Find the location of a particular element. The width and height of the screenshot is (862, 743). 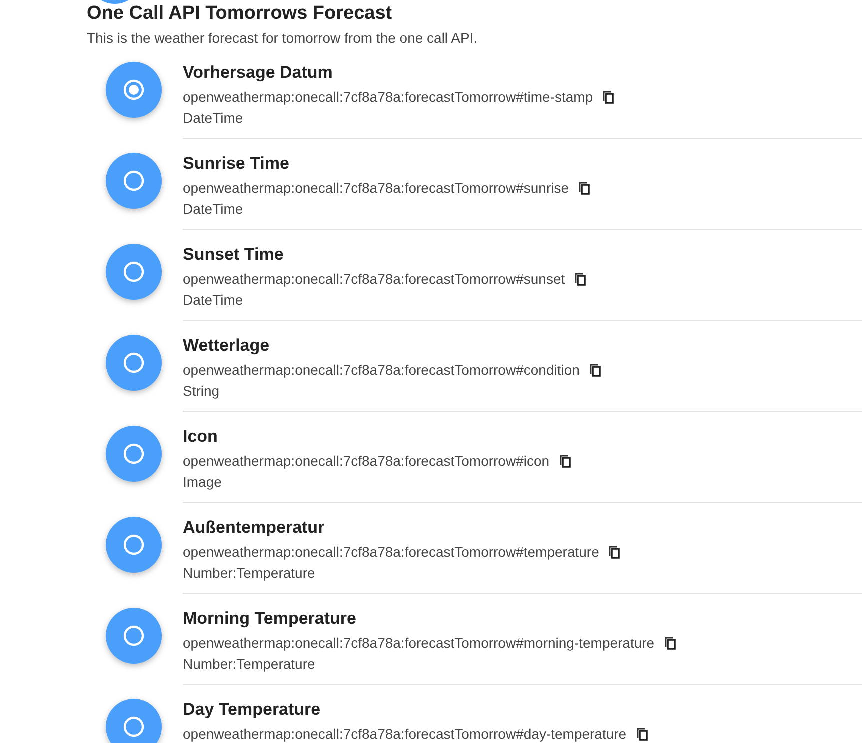

channel-uid: openweathermap:onecall:7cf8a78a:forecastTomorrow#time-stamp is located at coordinates (388, 97).